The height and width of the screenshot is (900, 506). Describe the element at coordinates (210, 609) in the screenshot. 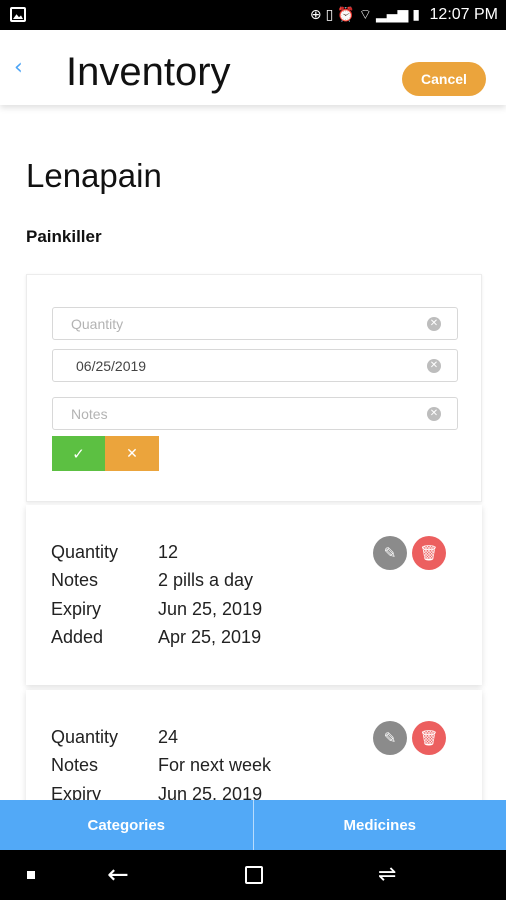

I see `entry-expiry-value: Jun 25, 2019` at that location.